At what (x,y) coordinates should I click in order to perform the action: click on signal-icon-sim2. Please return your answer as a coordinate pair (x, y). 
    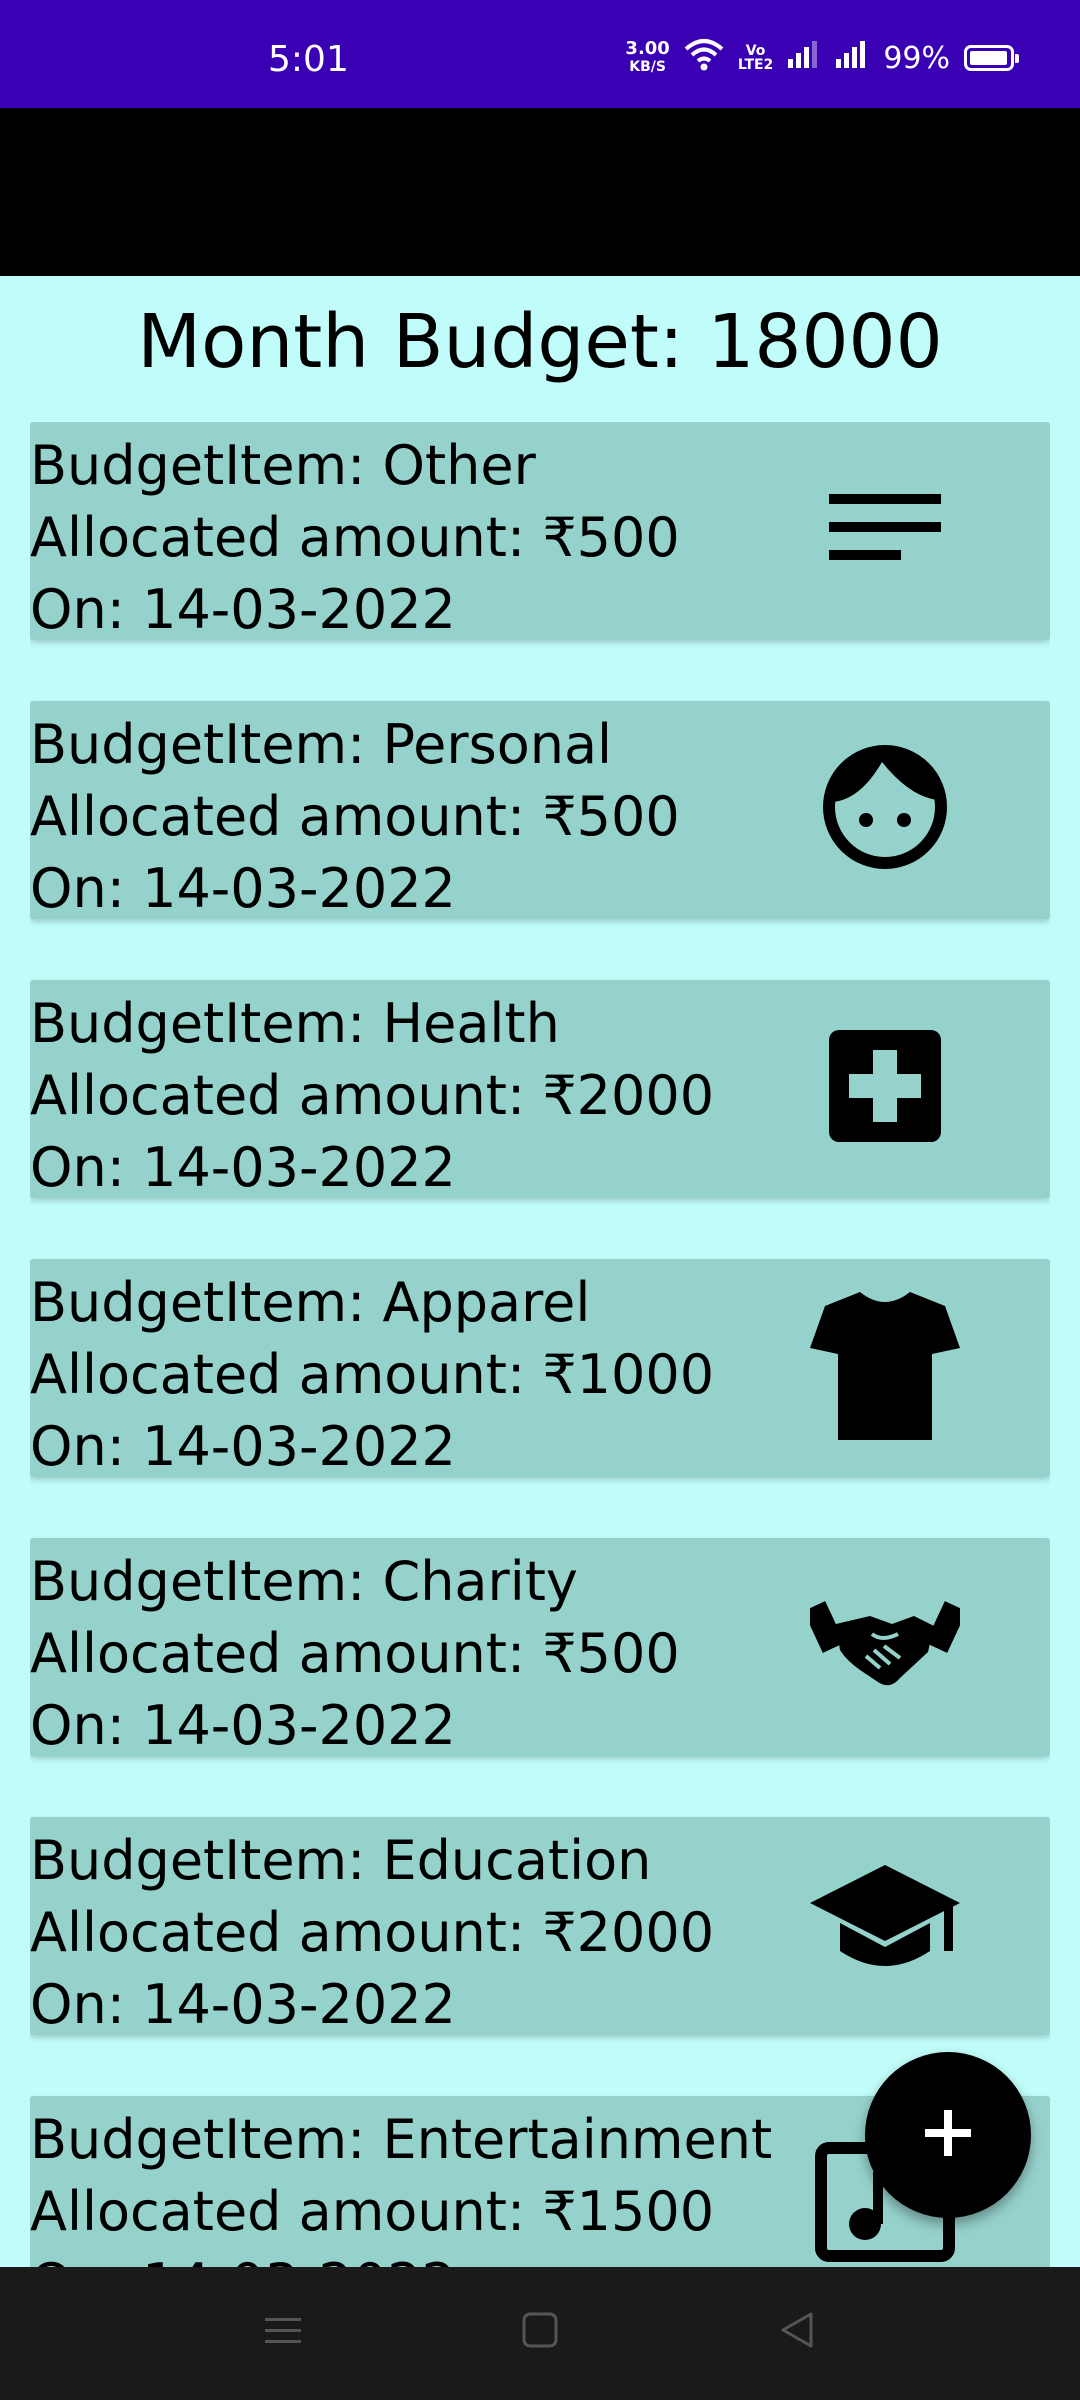
    Looking at the image, I should click on (852, 58).